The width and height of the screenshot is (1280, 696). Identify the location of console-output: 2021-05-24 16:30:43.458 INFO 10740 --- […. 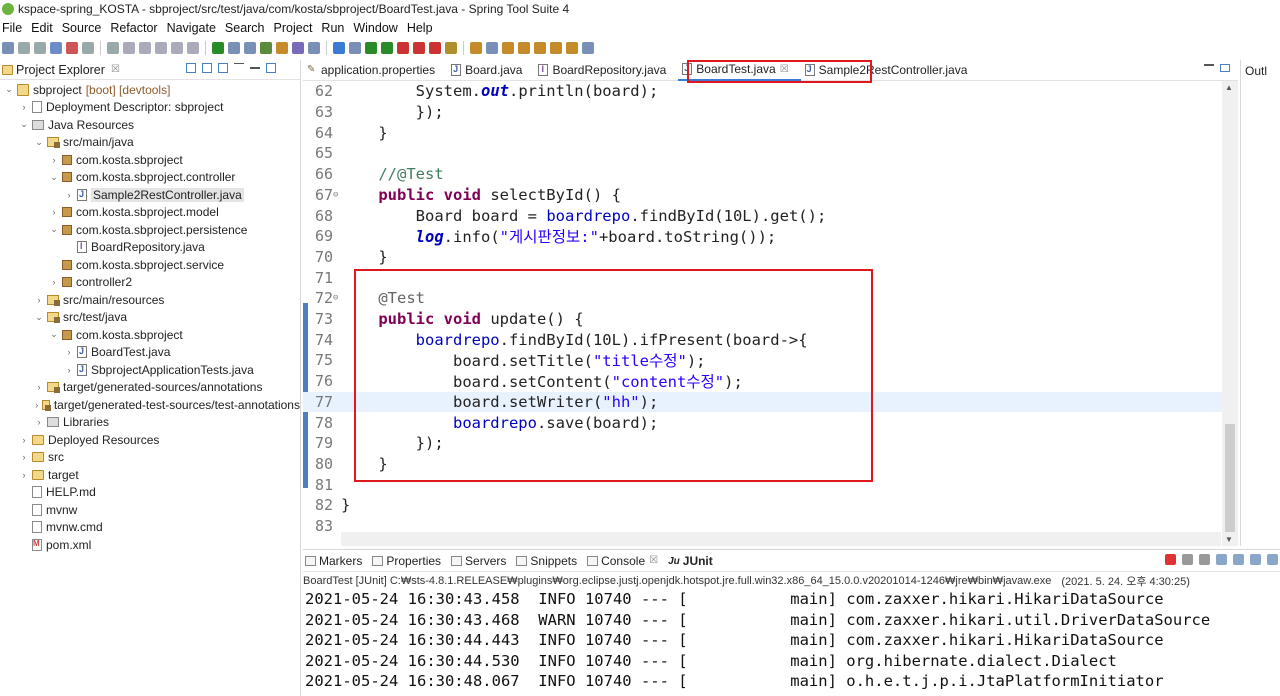
(791, 640).